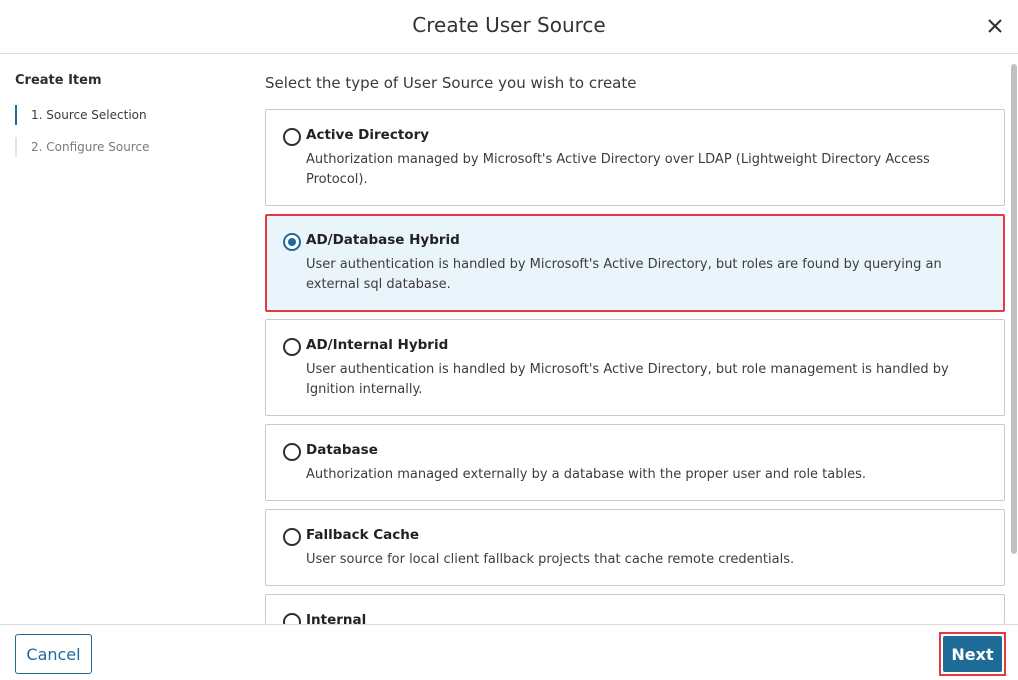 This screenshot has width=1018, height=680. What do you see at coordinates (125, 115) in the screenshot?
I see `step-source-selection: 1. Source Selection` at bounding box center [125, 115].